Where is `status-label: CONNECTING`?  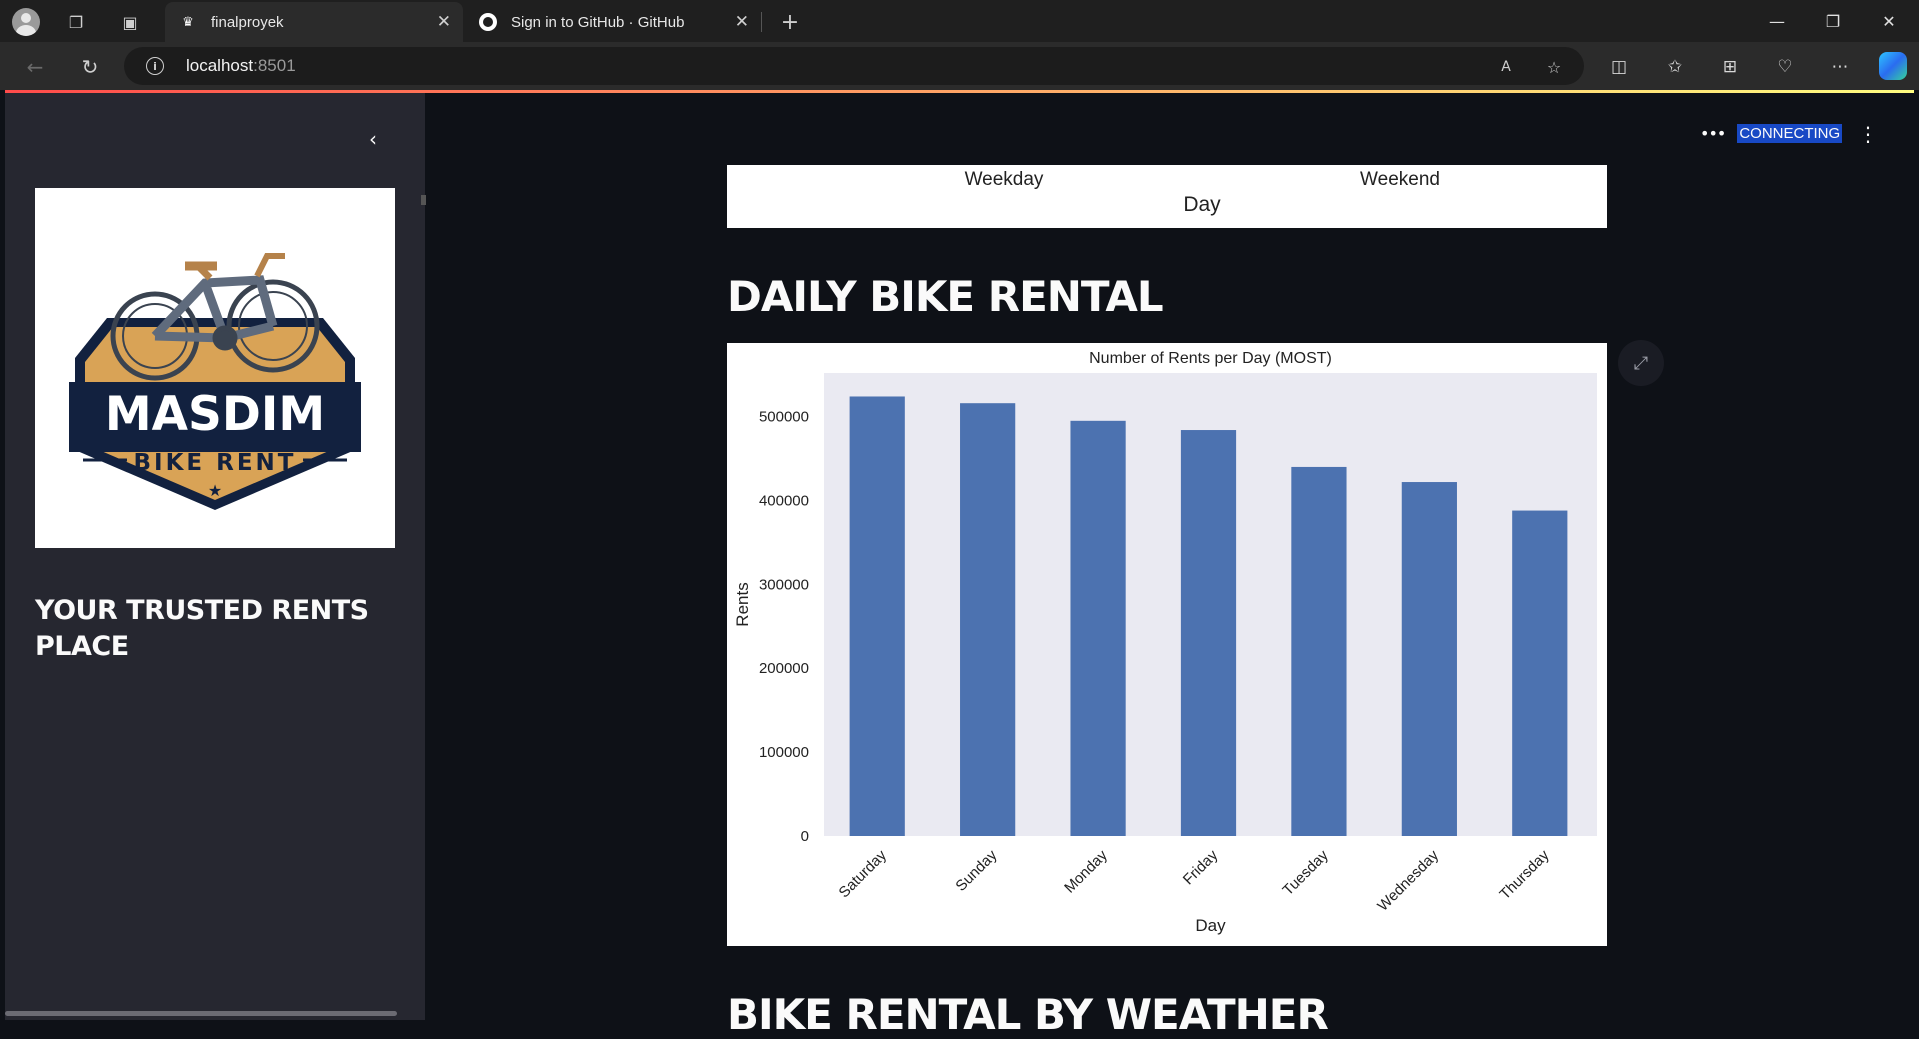 status-label: CONNECTING is located at coordinates (1790, 133).